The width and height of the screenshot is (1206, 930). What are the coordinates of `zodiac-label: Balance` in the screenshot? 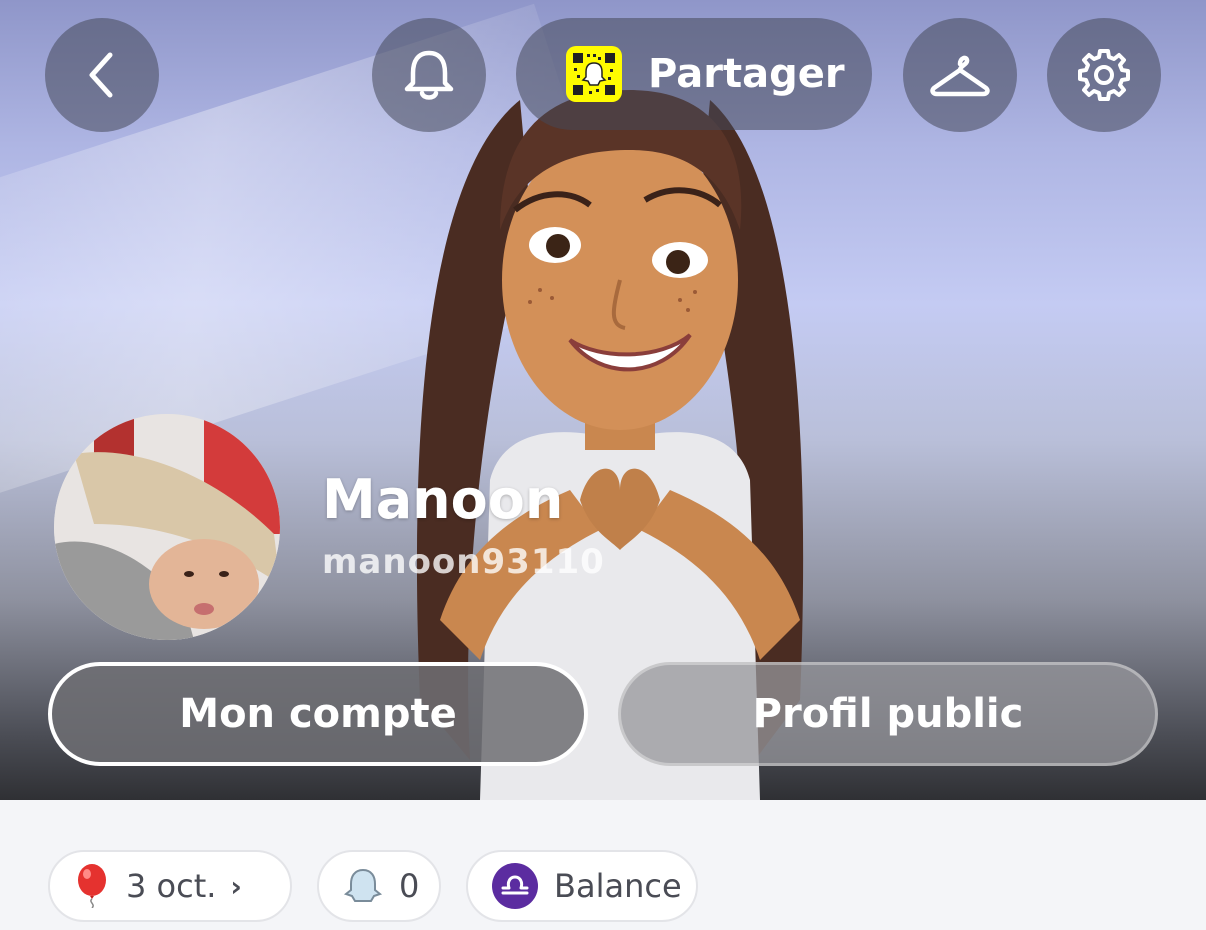 It's located at (618, 886).